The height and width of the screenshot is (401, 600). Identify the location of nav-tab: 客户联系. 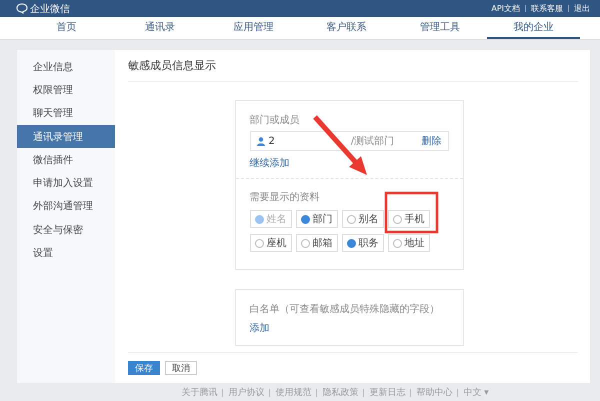
(347, 28).